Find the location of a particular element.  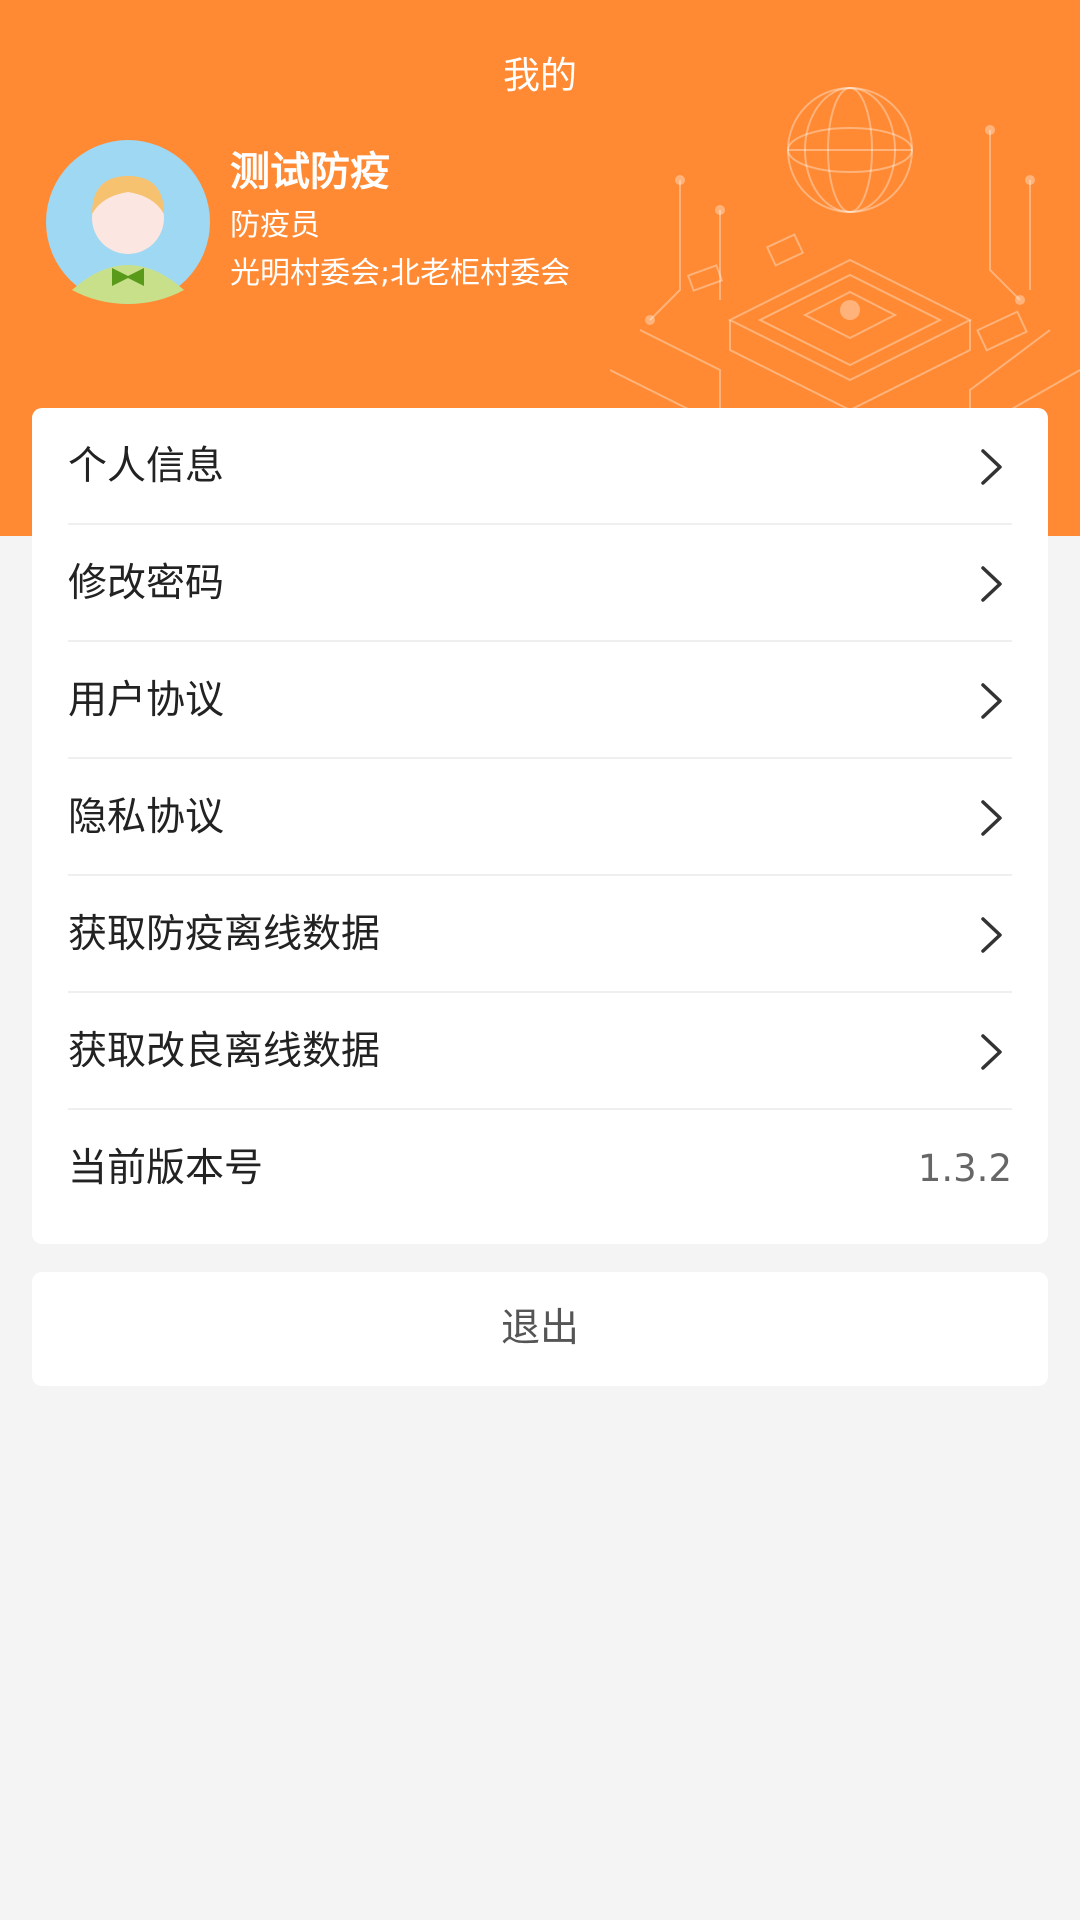

menu-item-label: 获取改良离线数据 is located at coordinates (224, 1051).